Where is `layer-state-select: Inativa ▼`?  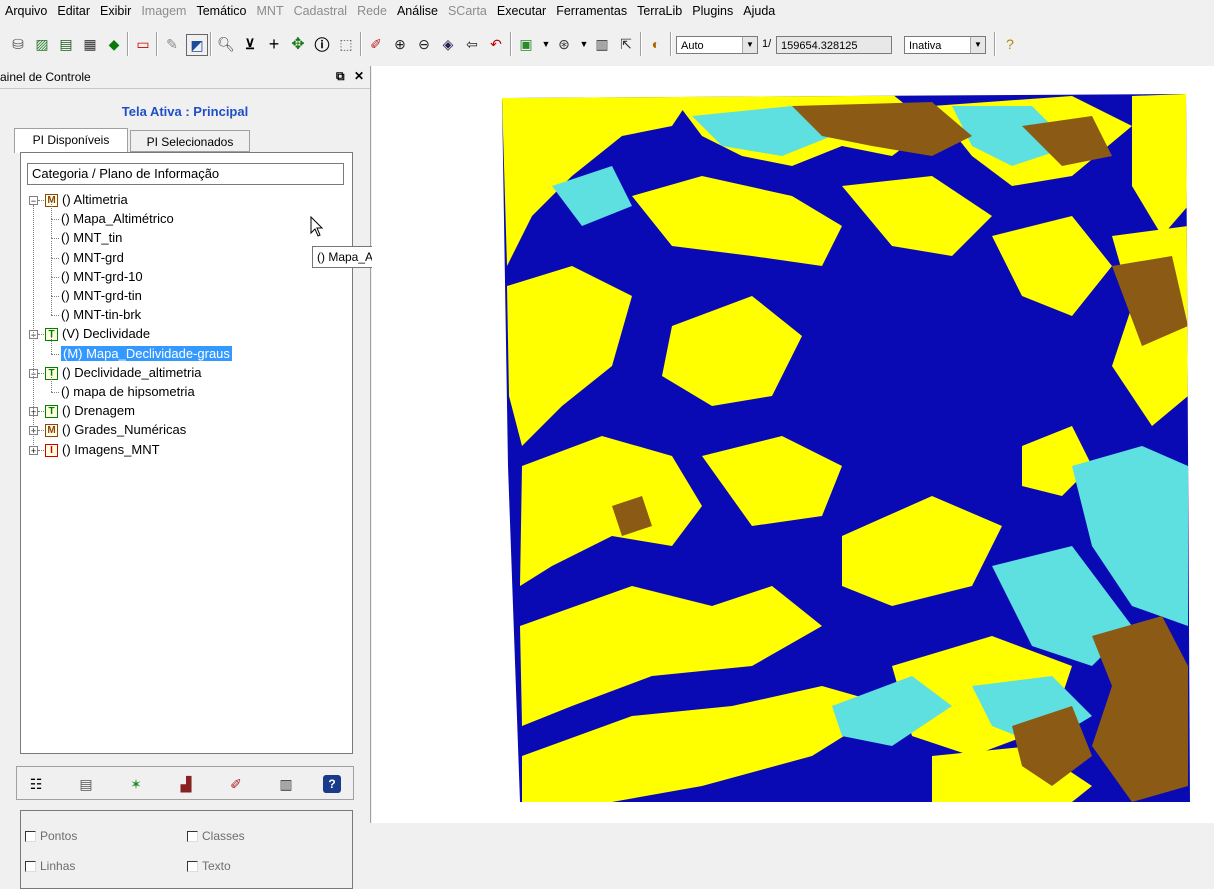 layer-state-select: Inativa ▼ is located at coordinates (945, 45).